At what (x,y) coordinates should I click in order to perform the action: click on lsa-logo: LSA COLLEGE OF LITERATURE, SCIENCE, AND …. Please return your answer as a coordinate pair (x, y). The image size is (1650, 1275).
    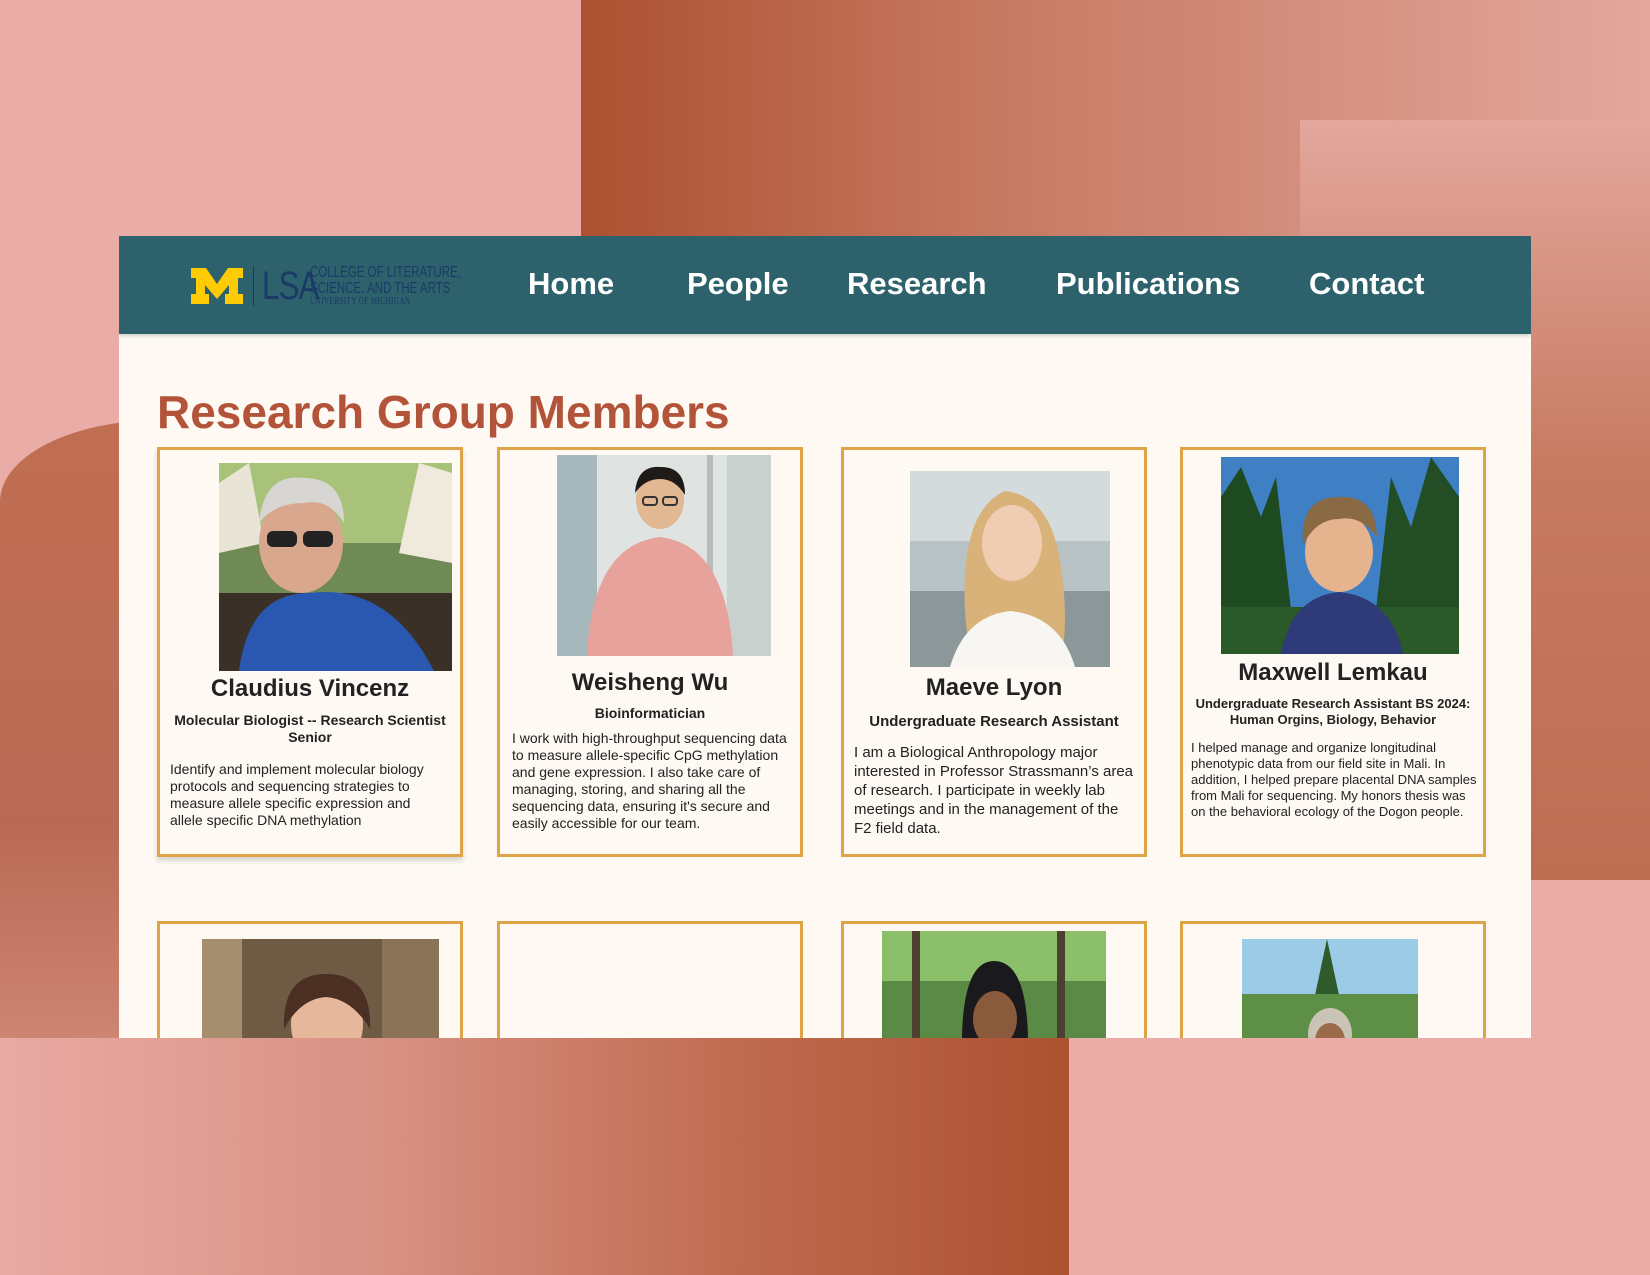
    Looking at the image, I should click on (354, 286).